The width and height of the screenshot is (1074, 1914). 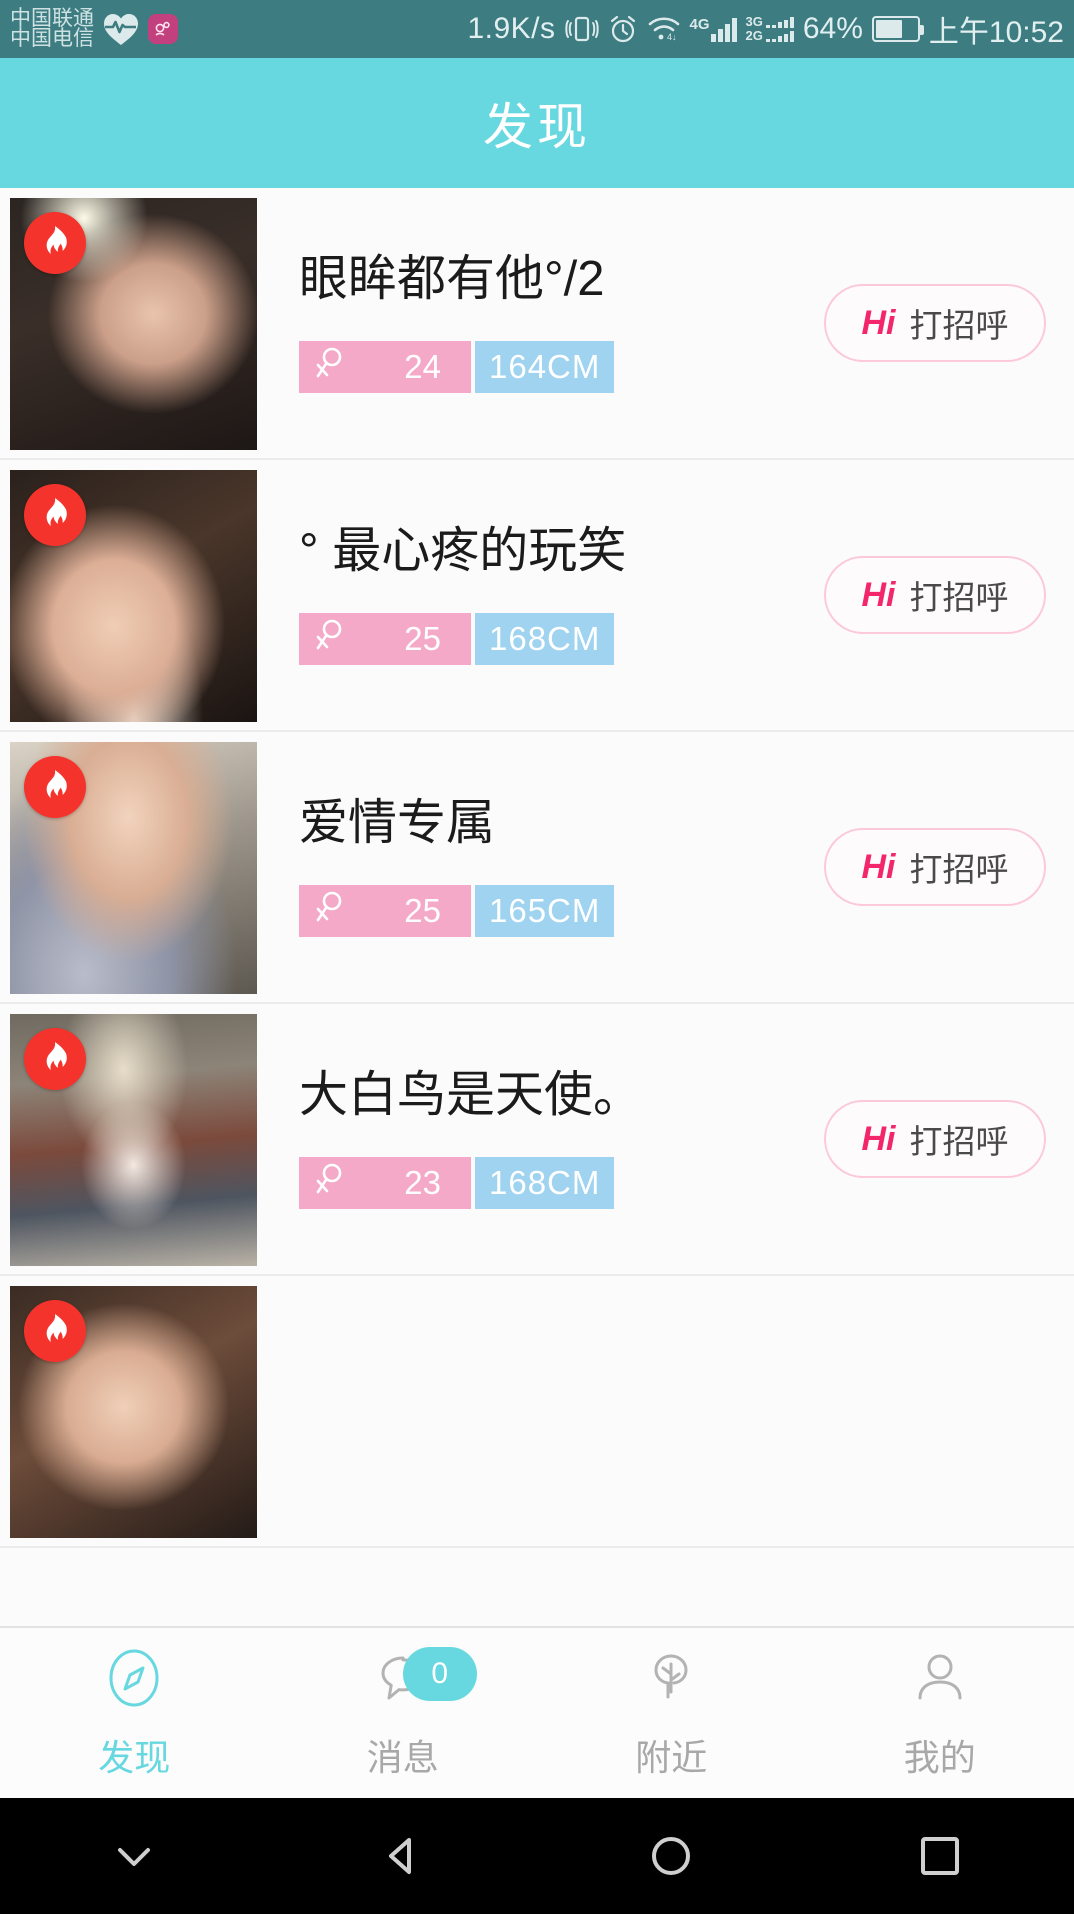 I want to click on age-tag: 23, so click(x=385, y=1182).